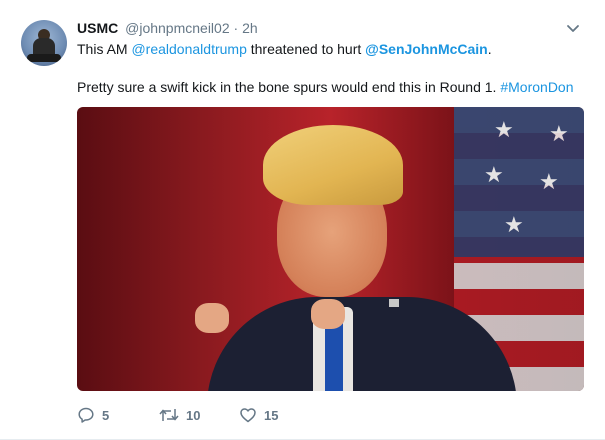  I want to click on flag-canton: ★ ★ ★ ★ ★, so click(519, 182).